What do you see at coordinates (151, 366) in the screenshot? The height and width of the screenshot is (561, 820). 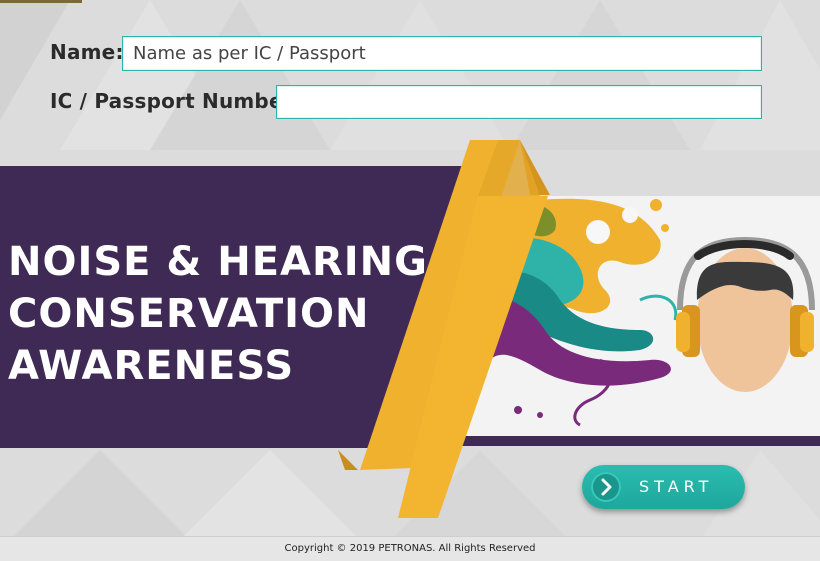 I see `title-line-3: AWARENESS` at bounding box center [151, 366].